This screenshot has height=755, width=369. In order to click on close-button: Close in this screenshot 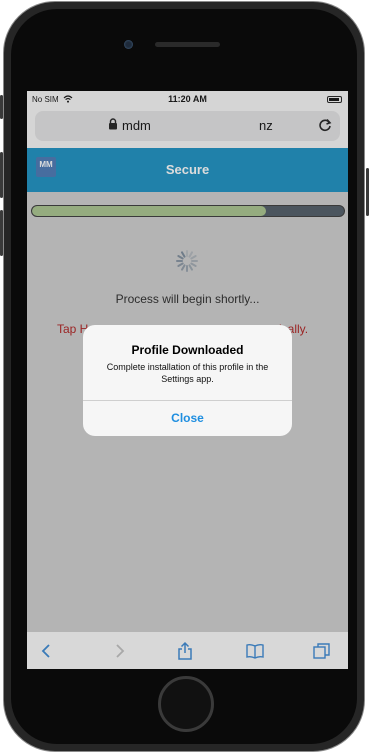, I will do `click(187, 418)`.